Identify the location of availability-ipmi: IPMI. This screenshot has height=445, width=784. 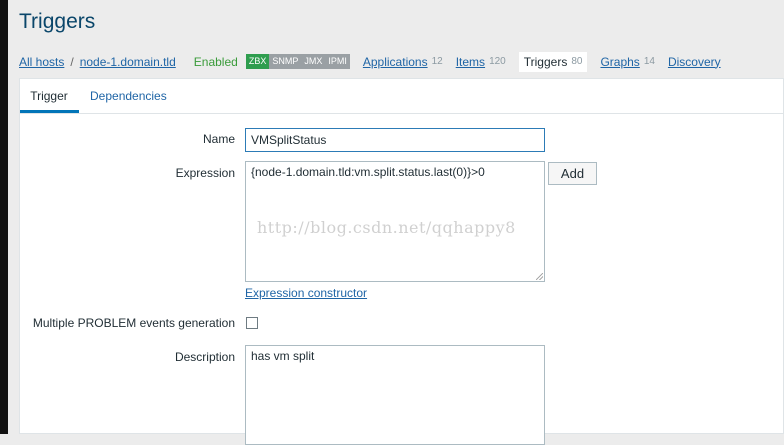
(337, 61).